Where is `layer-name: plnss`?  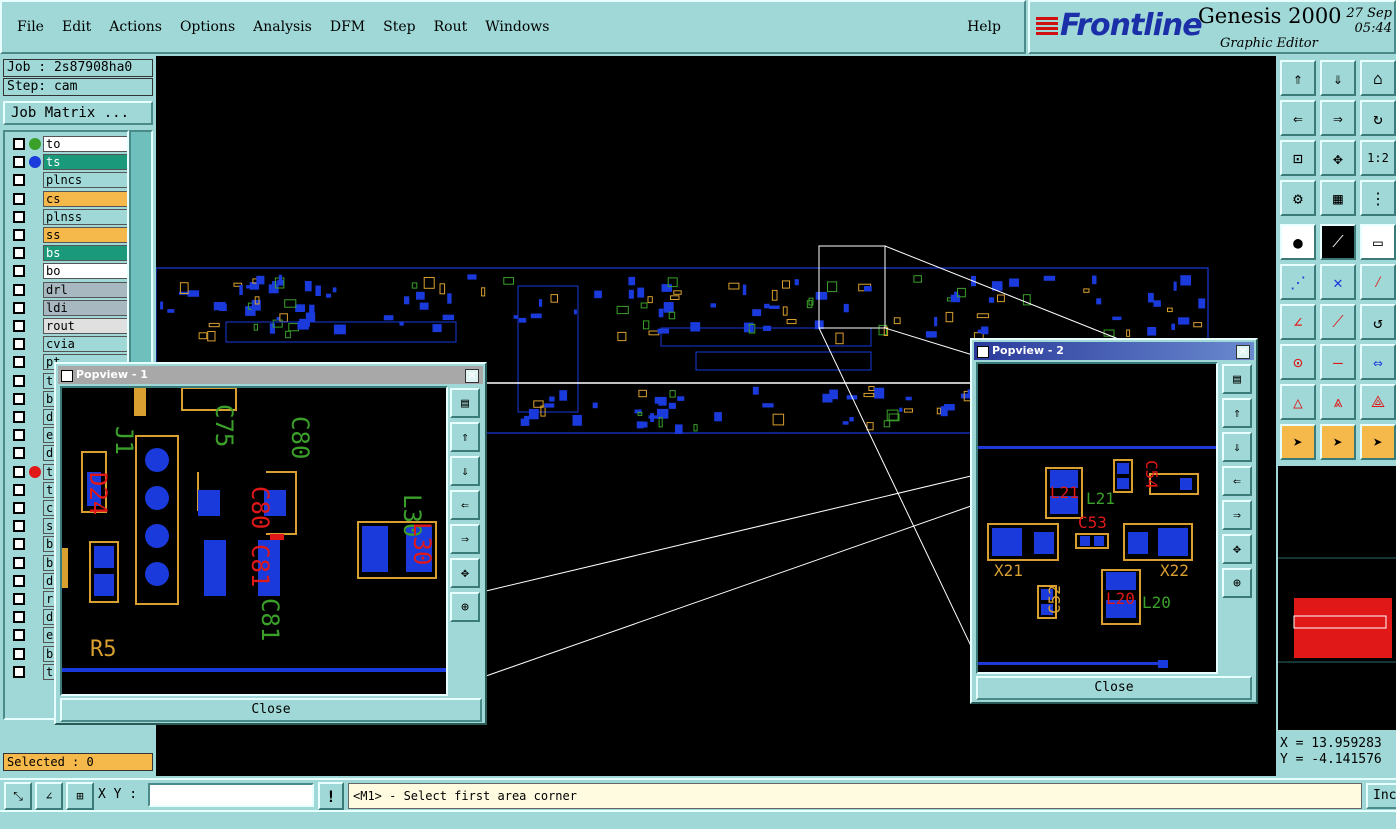
layer-name: plnss is located at coordinates (85, 216).